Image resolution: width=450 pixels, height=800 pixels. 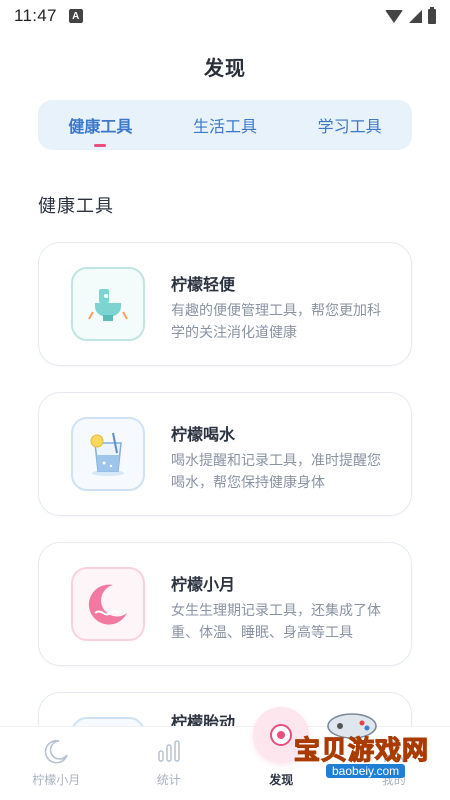 What do you see at coordinates (108, 604) in the screenshot?
I see `moon-icon` at bounding box center [108, 604].